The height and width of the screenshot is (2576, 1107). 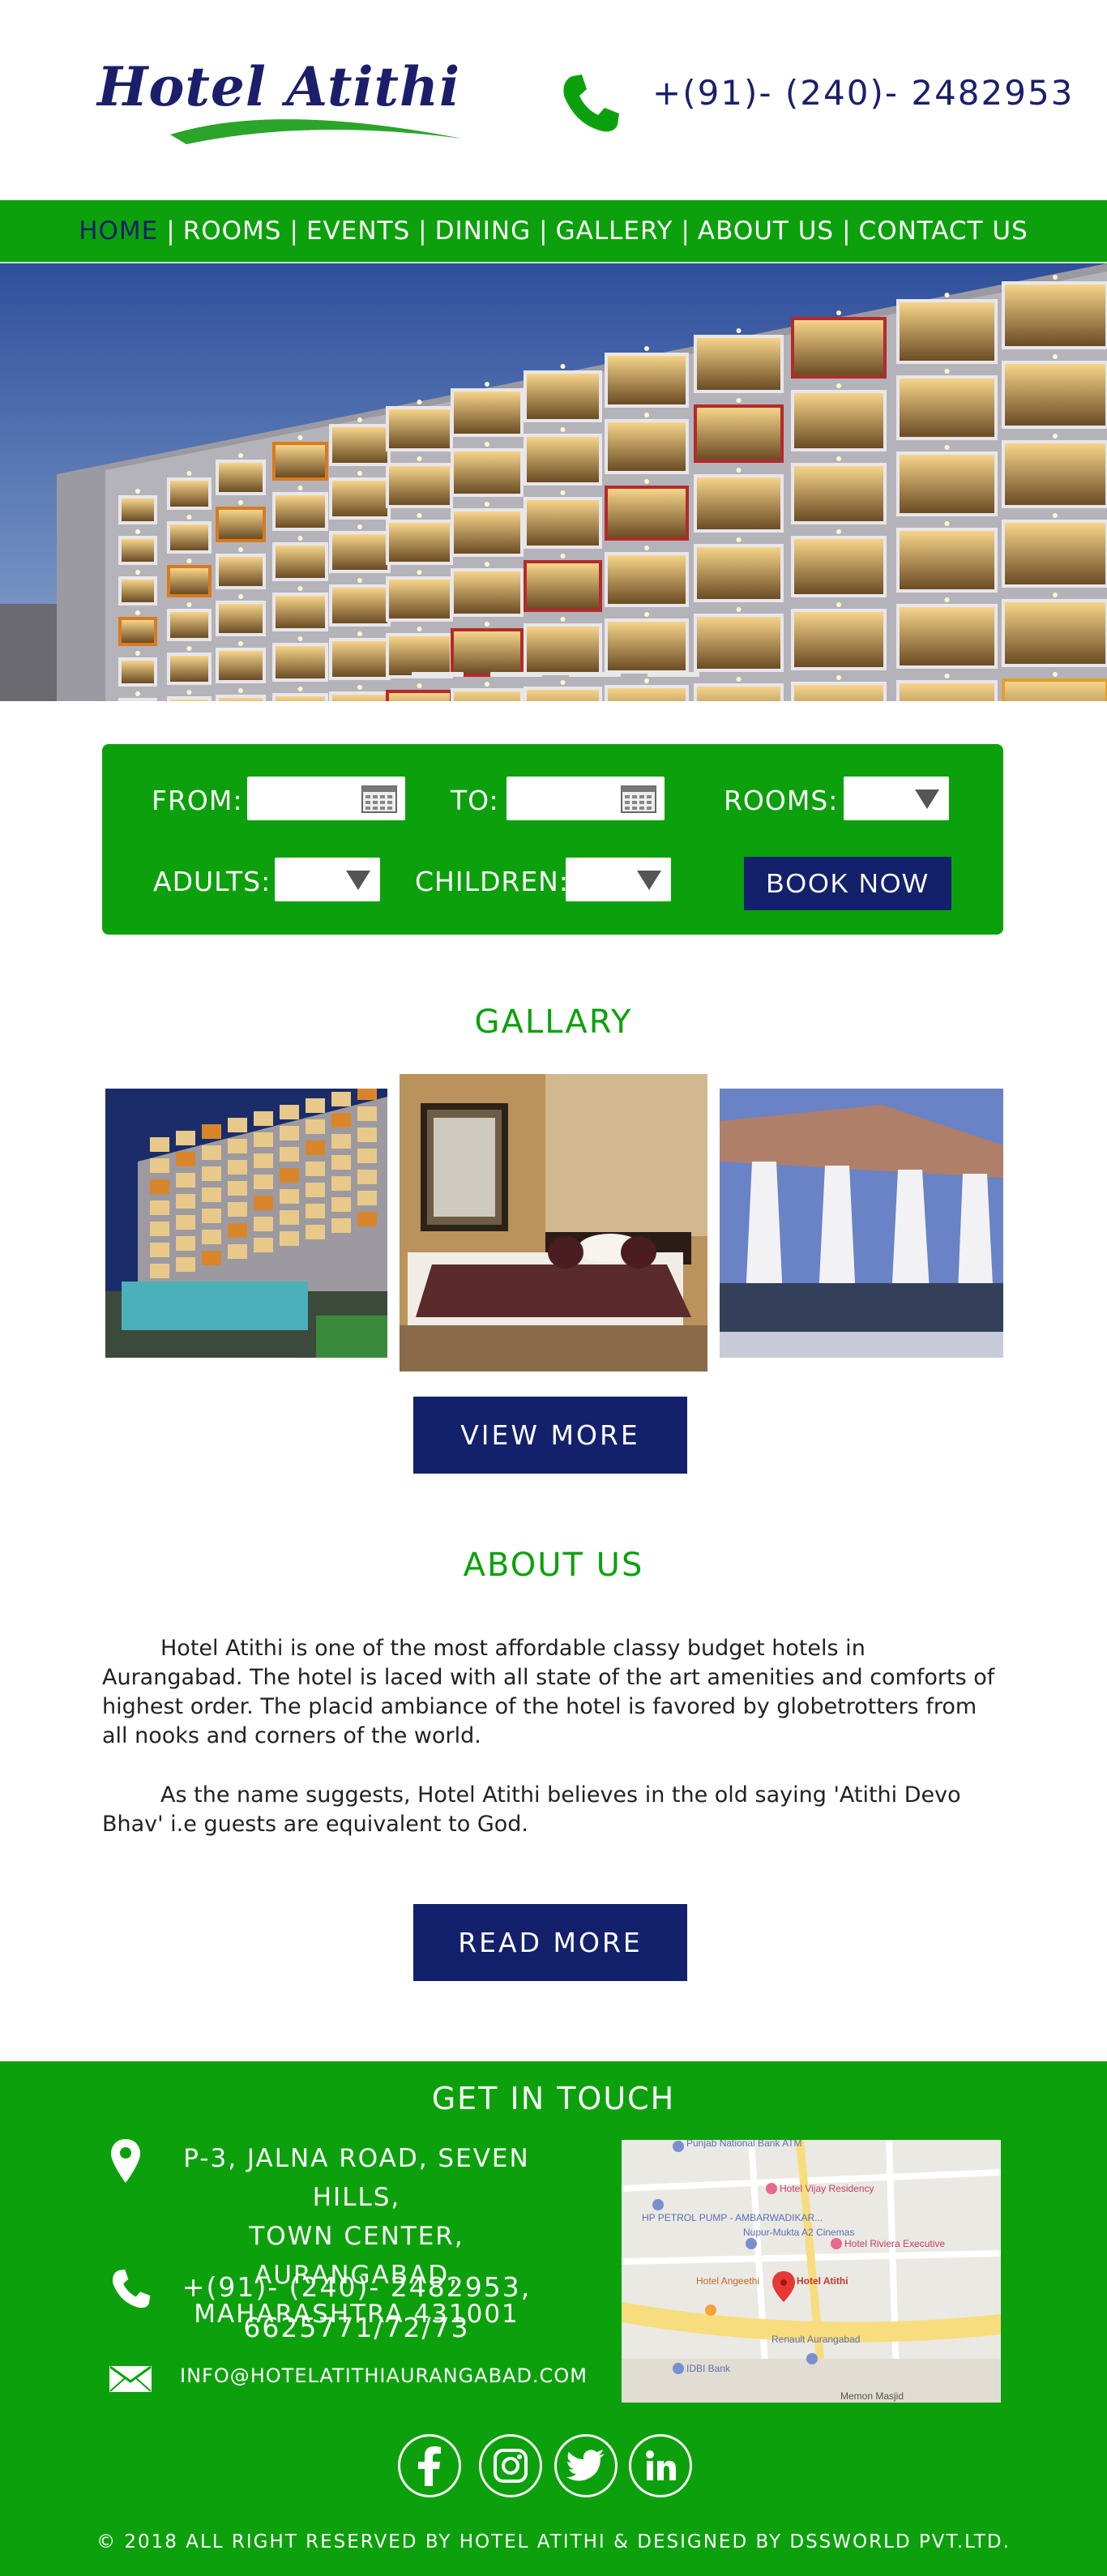 What do you see at coordinates (550, 1435) in the screenshot?
I see `view-more-button: VIEW MORE` at bounding box center [550, 1435].